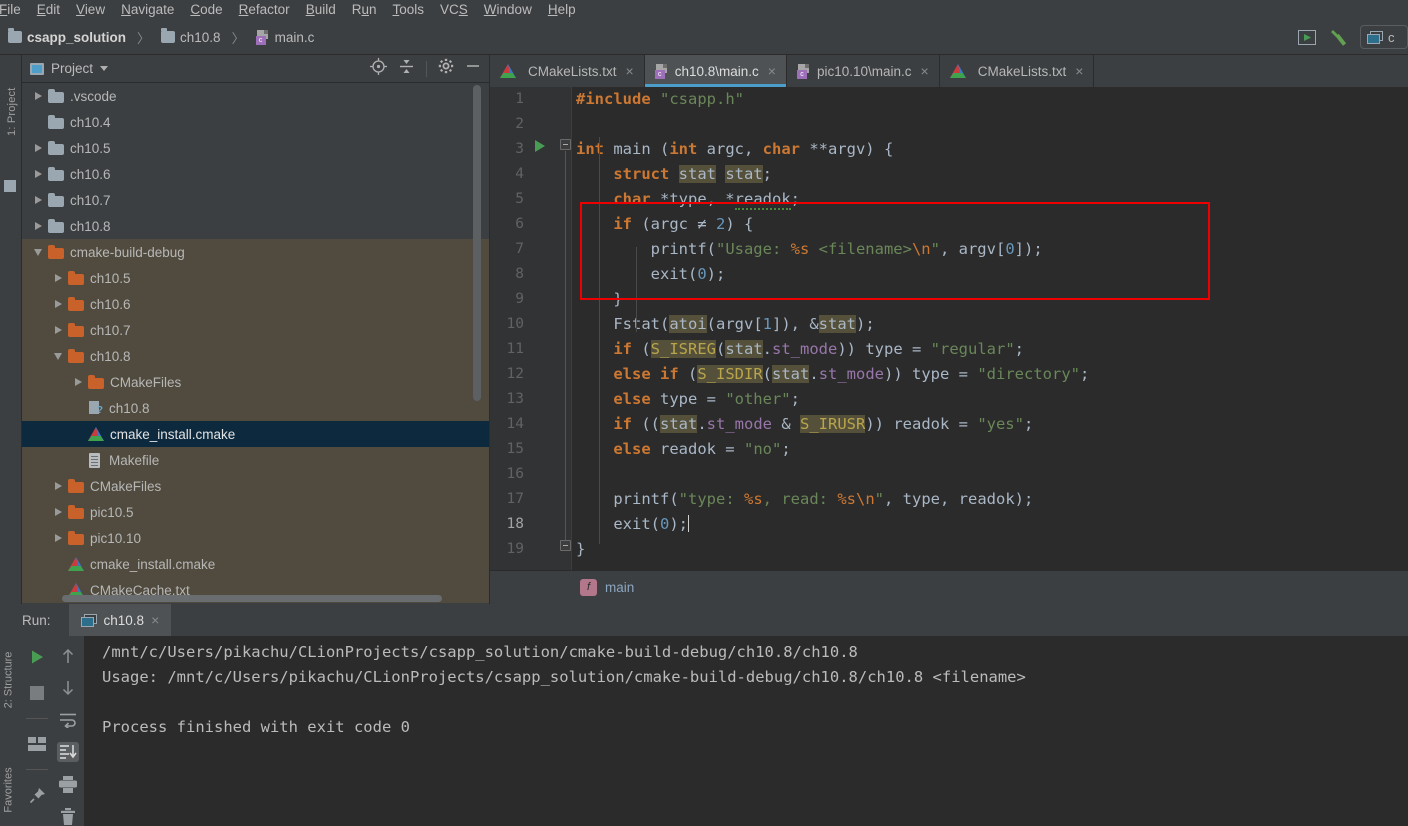 This screenshot has width=1408, height=826. I want to click on run-configuration-selector: c, so click(1384, 37).